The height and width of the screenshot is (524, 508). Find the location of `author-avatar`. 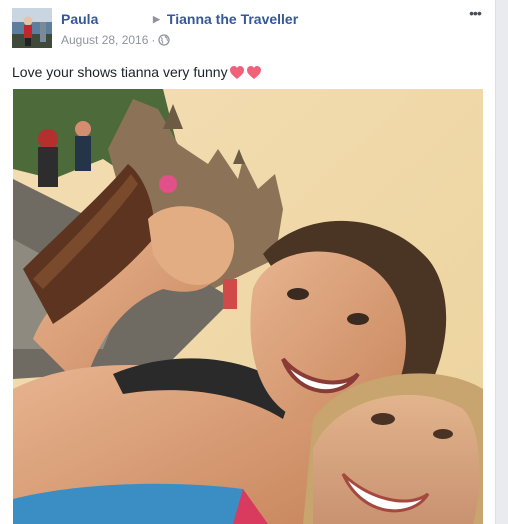

author-avatar is located at coordinates (32, 28).